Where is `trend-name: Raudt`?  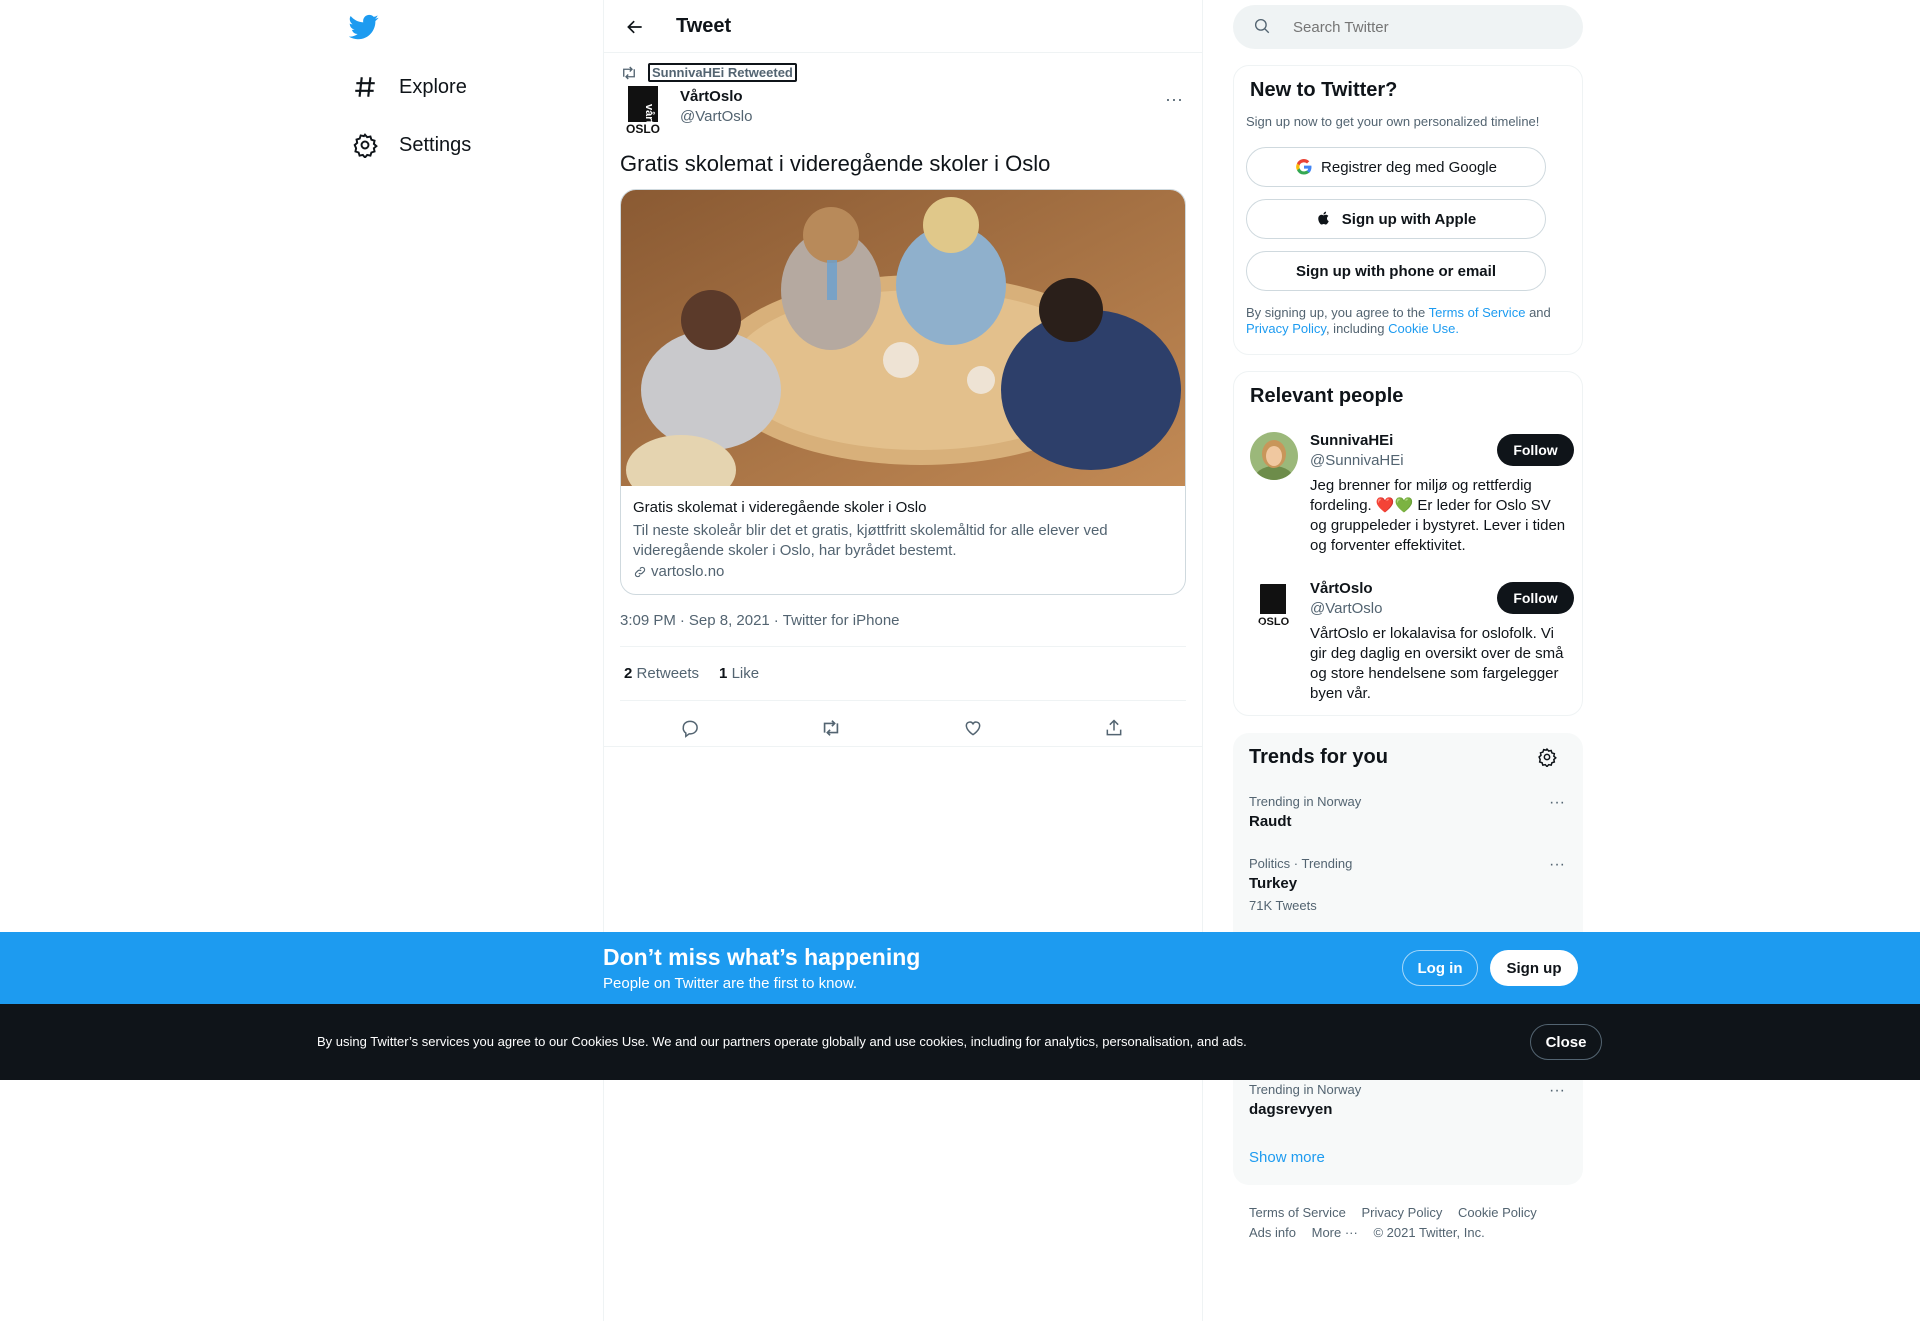
trend-name: Raudt is located at coordinates (1270, 821).